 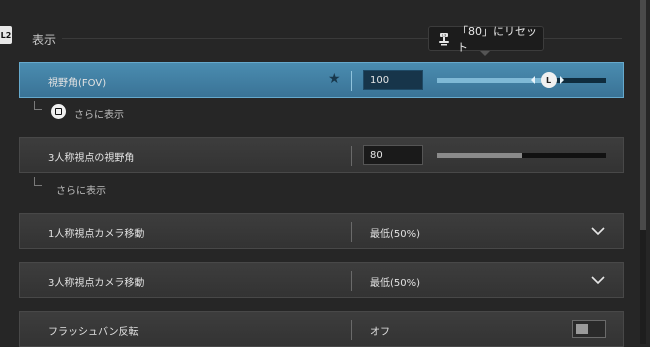 What do you see at coordinates (380, 332) in the screenshot?
I see `toggle-value: オフ` at bounding box center [380, 332].